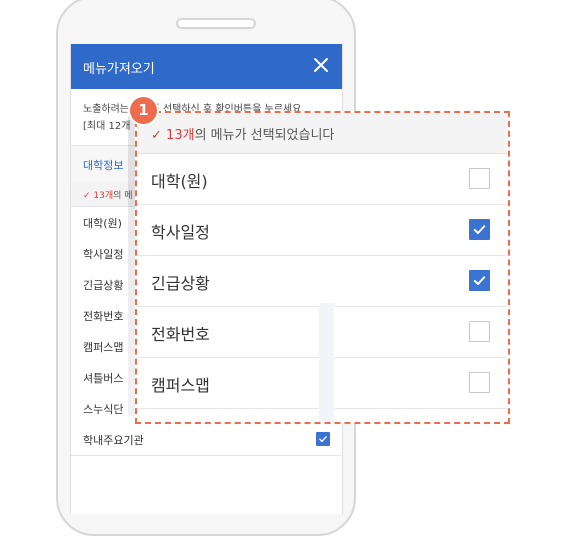  I want to click on modal-header: 메뉴가져오기, so click(206, 66).